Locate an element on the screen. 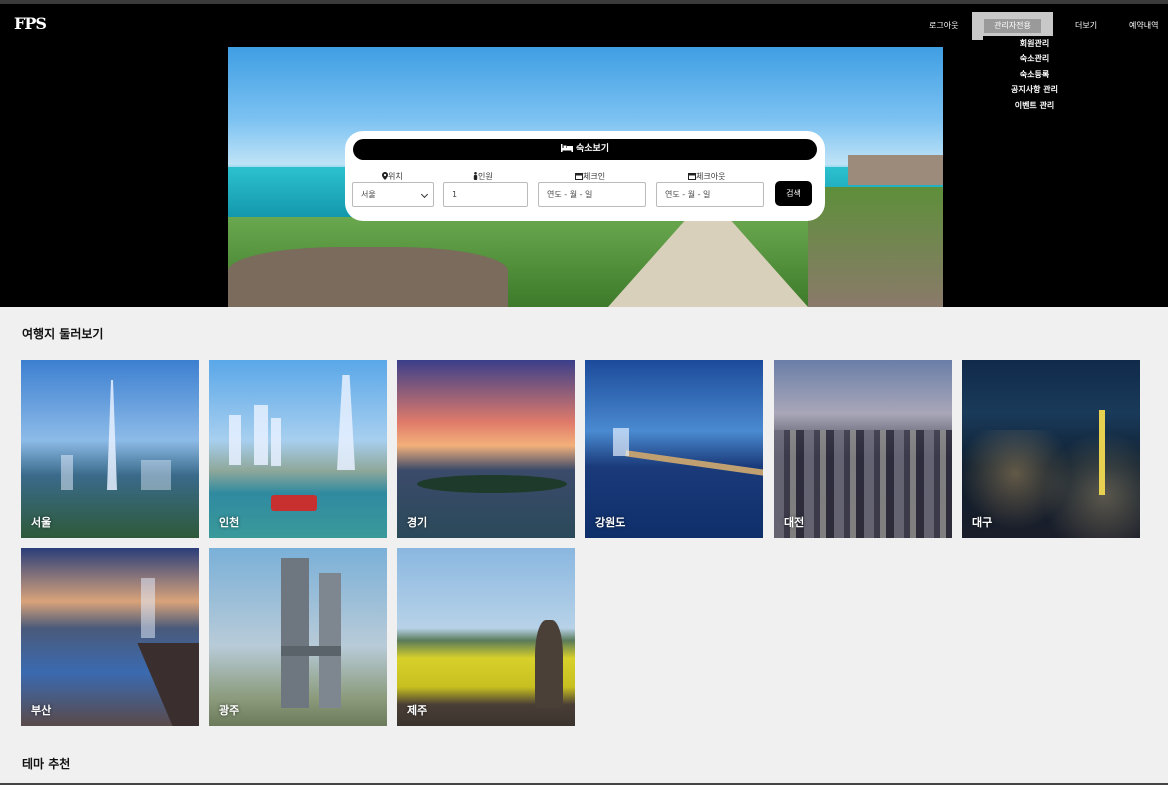 The image size is (1168, 785). location-label: 위치 is located at coordinates (392, 176).